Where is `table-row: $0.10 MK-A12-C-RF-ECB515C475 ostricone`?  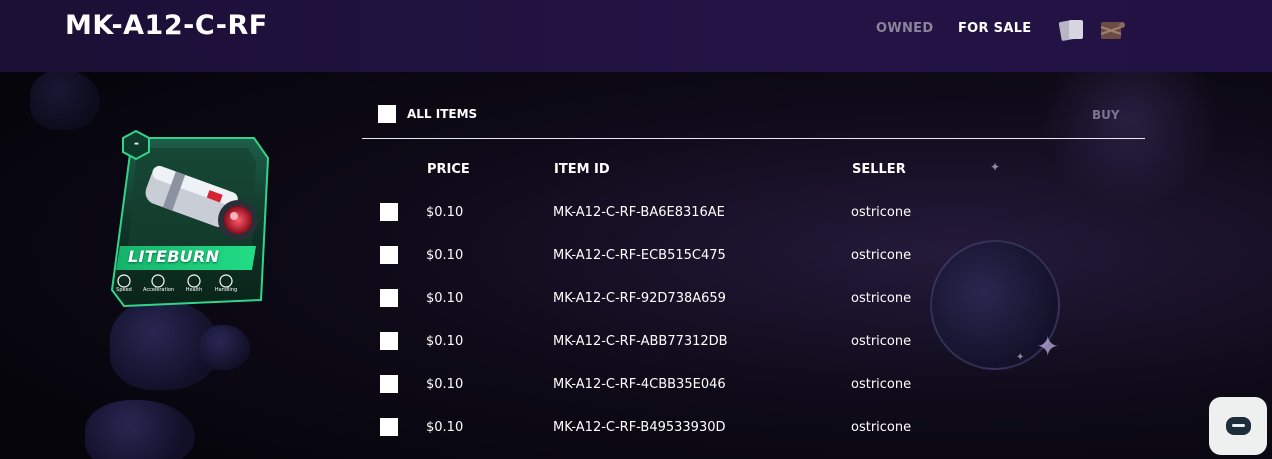 table-row: $0.10 MK-A12-C-RF-ECB515C475 ostricone is located at coordinates (753, 265).